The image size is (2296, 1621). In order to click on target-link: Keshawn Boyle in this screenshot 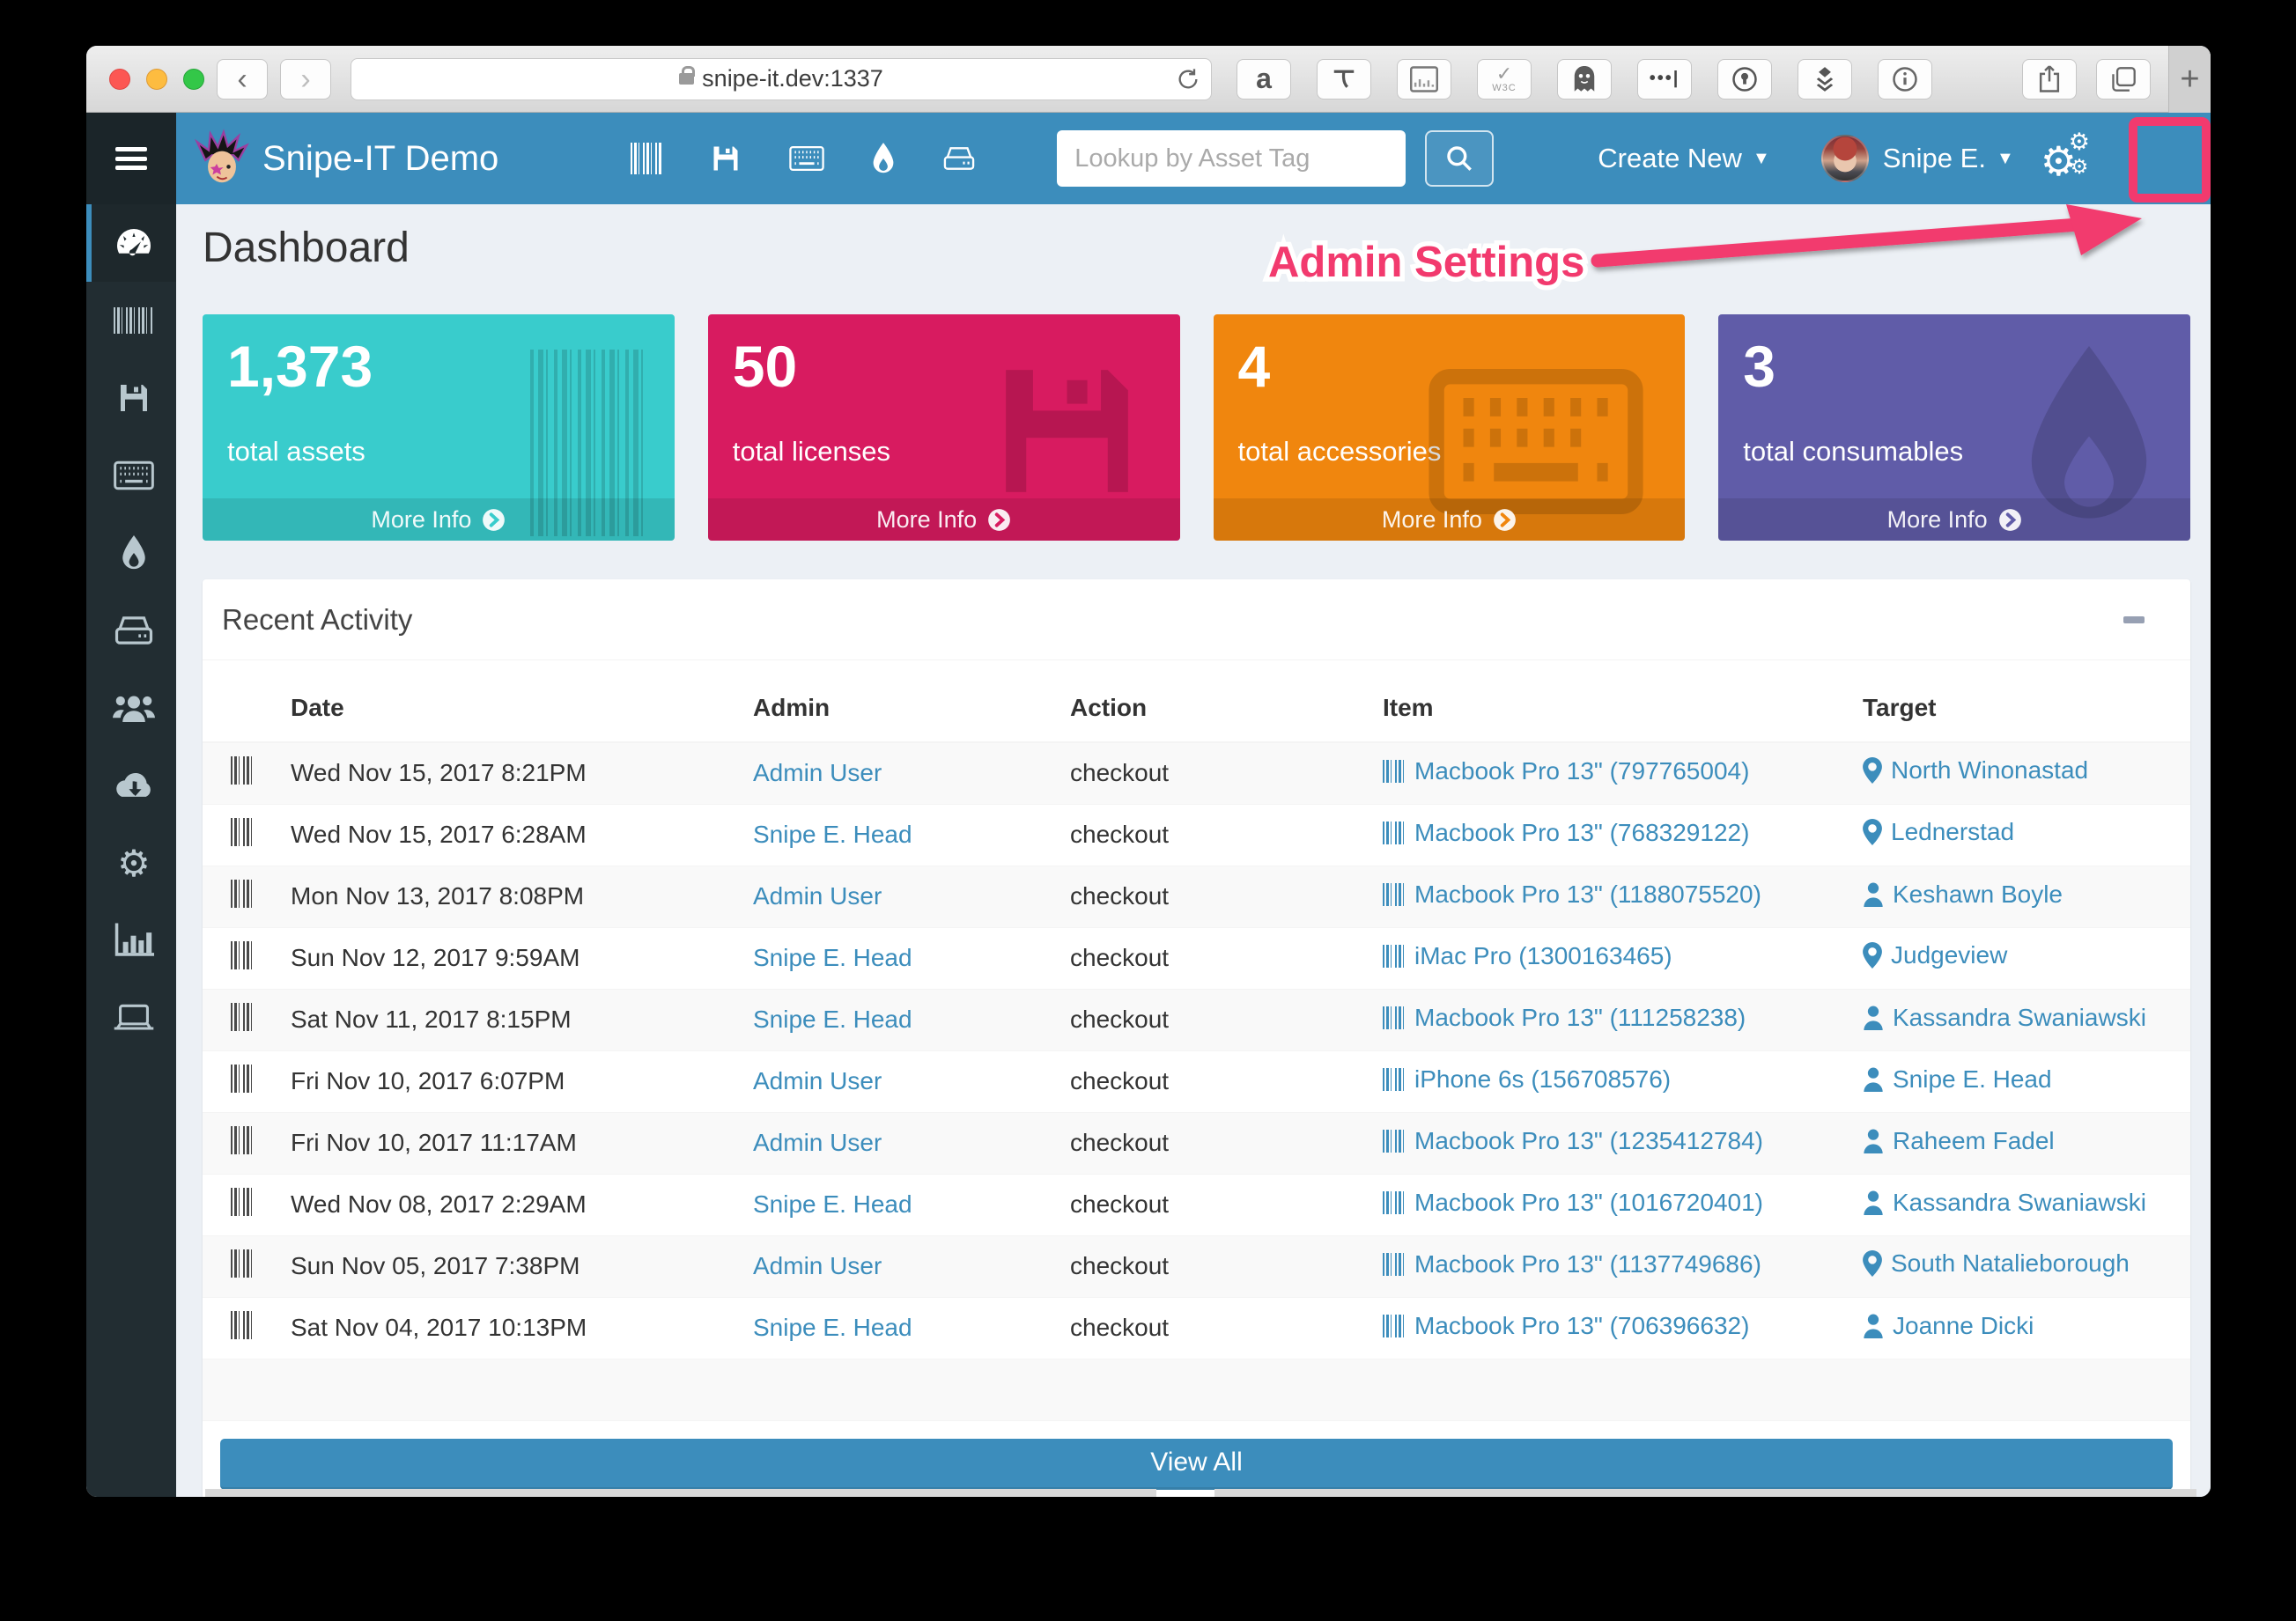, I will do `click(1963, 894)`.